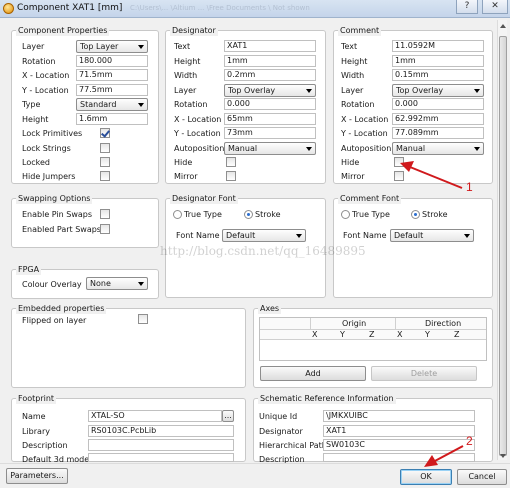  Describe the element at coordinates (469, 441) in the screenshot. I see `annotation-label-2: 2` at that location.